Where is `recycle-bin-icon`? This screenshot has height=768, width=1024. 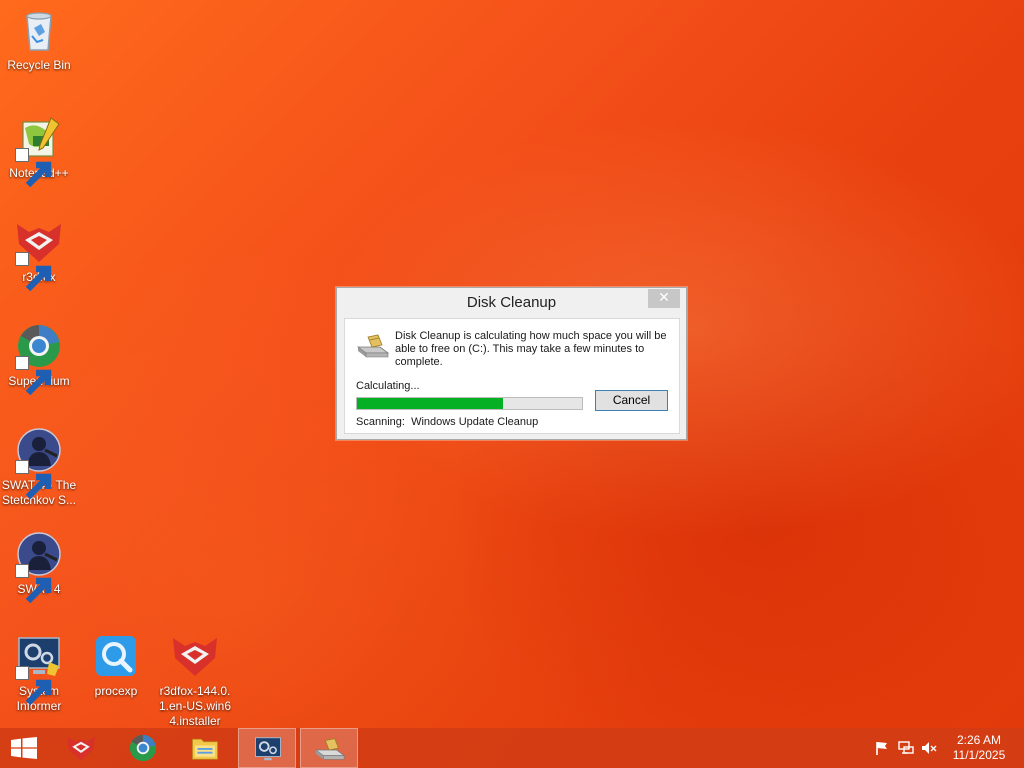 recycle-bin-icon is located at coordinates (39, 30).